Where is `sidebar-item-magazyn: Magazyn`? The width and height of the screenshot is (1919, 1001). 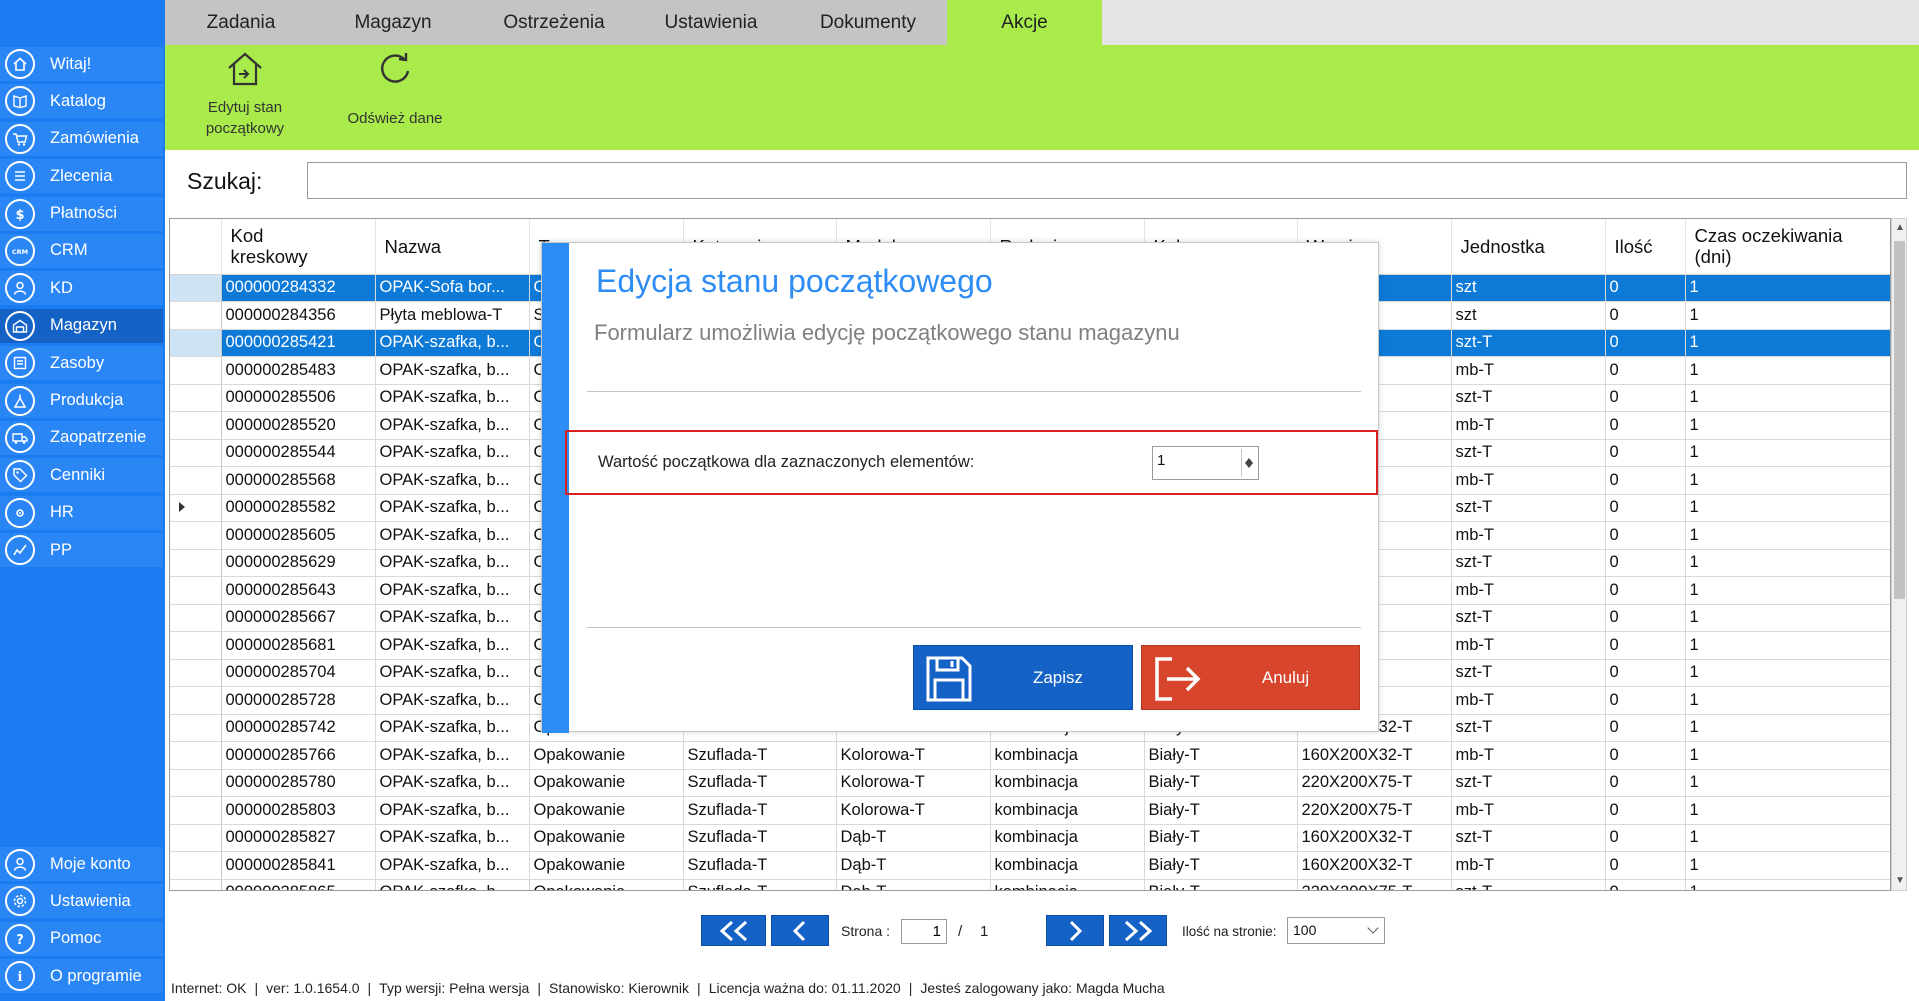
sidebar-item-magazyn: Magazyn is located at coordinates (81, 325).